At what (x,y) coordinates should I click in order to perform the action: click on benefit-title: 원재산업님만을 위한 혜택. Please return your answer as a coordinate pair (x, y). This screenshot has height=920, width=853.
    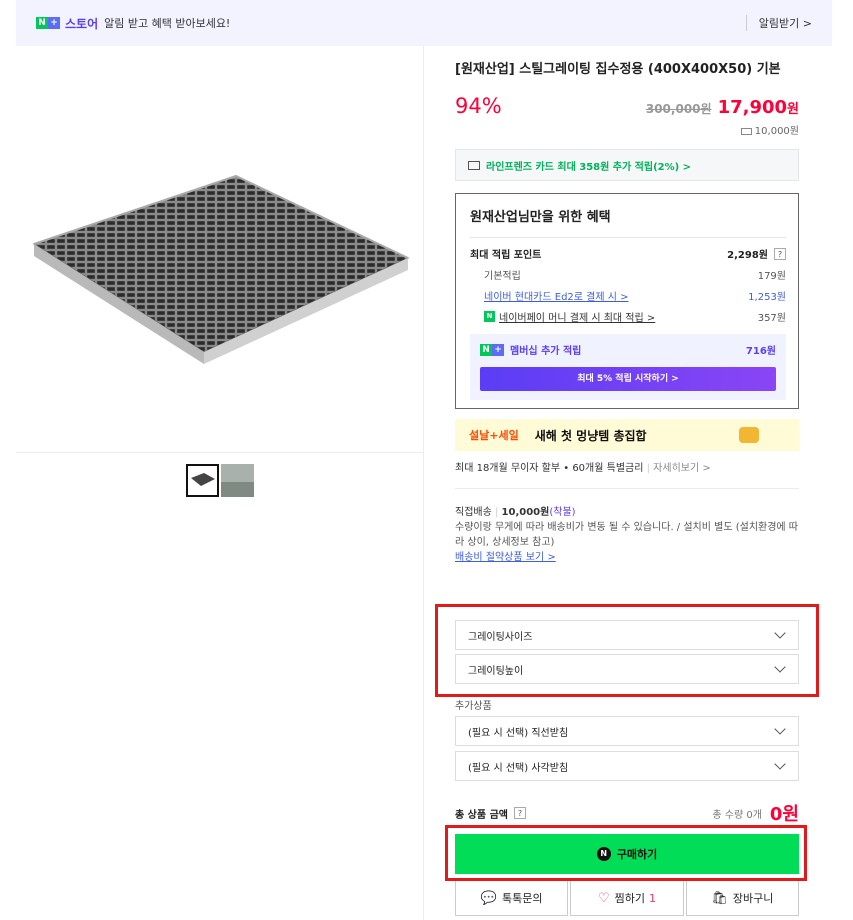
    Looking at the image, I should click on (628, 222).